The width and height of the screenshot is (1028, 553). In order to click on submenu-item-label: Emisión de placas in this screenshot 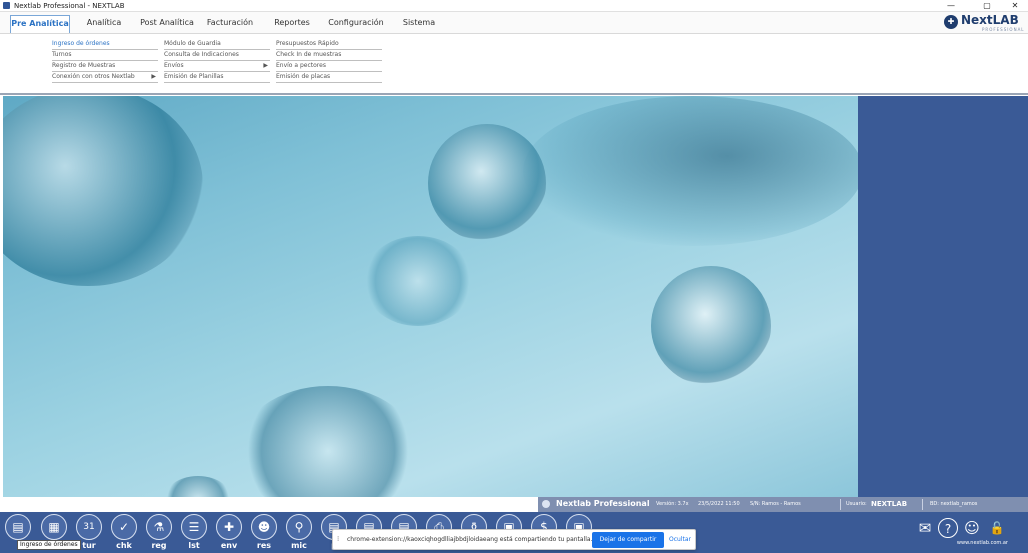, I will do `click(303, 76)`.